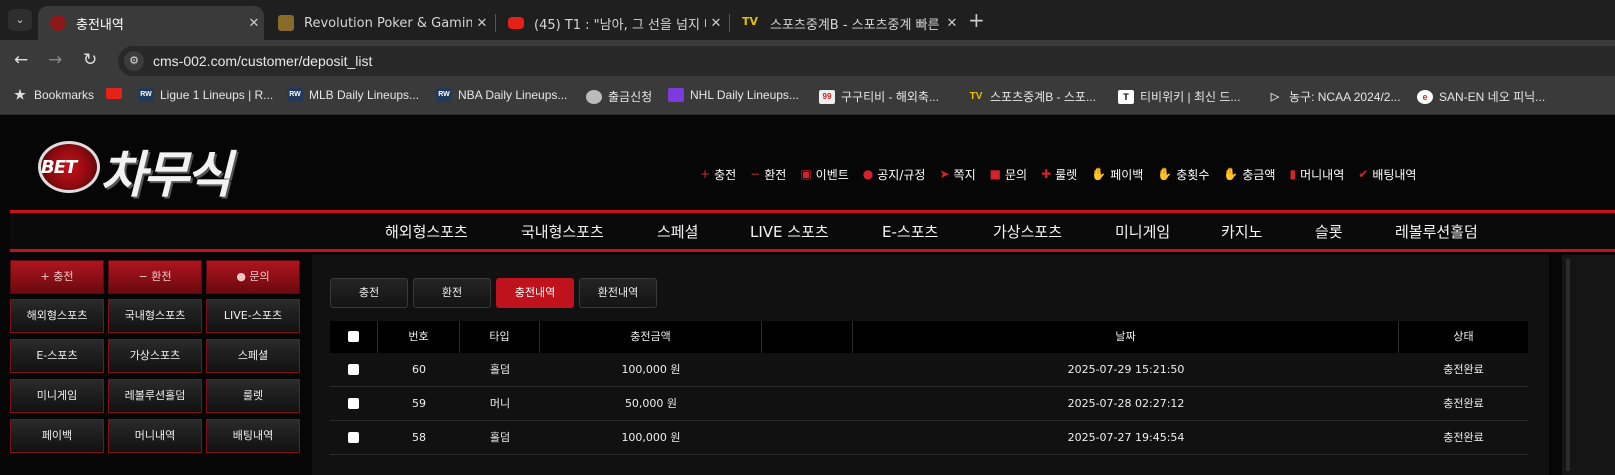 The width and height of the screenshot is (1615, 475). Describe the element at coordinates (20, 20) in the screenshot. I see `tab-search-button: ⌄` at that location.